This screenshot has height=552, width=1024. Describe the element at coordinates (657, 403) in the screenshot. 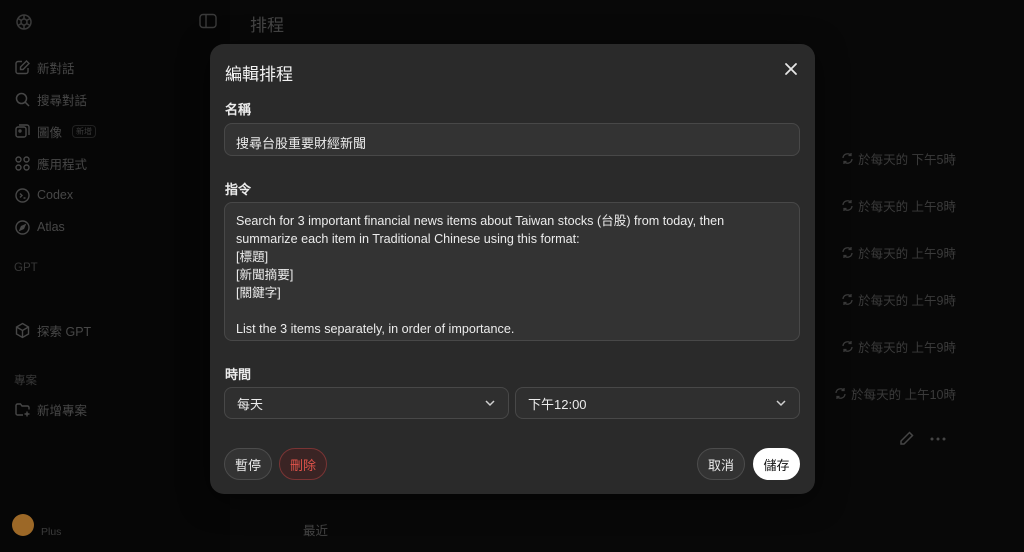

I see `time-select: 下午12:00` at that location.